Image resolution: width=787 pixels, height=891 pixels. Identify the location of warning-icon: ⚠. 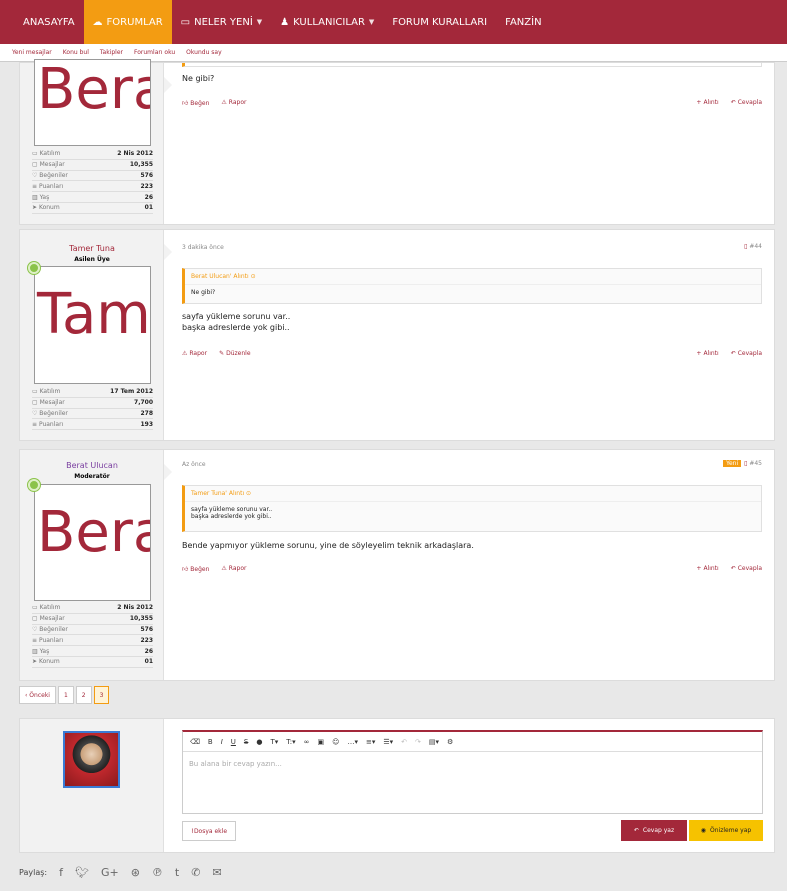
(224, 102).